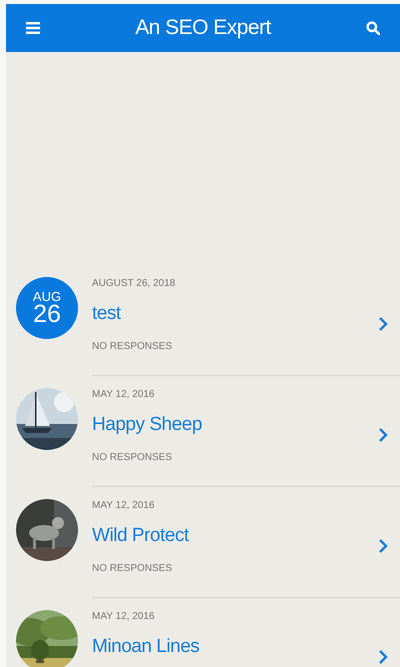  I want to click on post-date: AUGUST 26, 2018, so click(134, 284).